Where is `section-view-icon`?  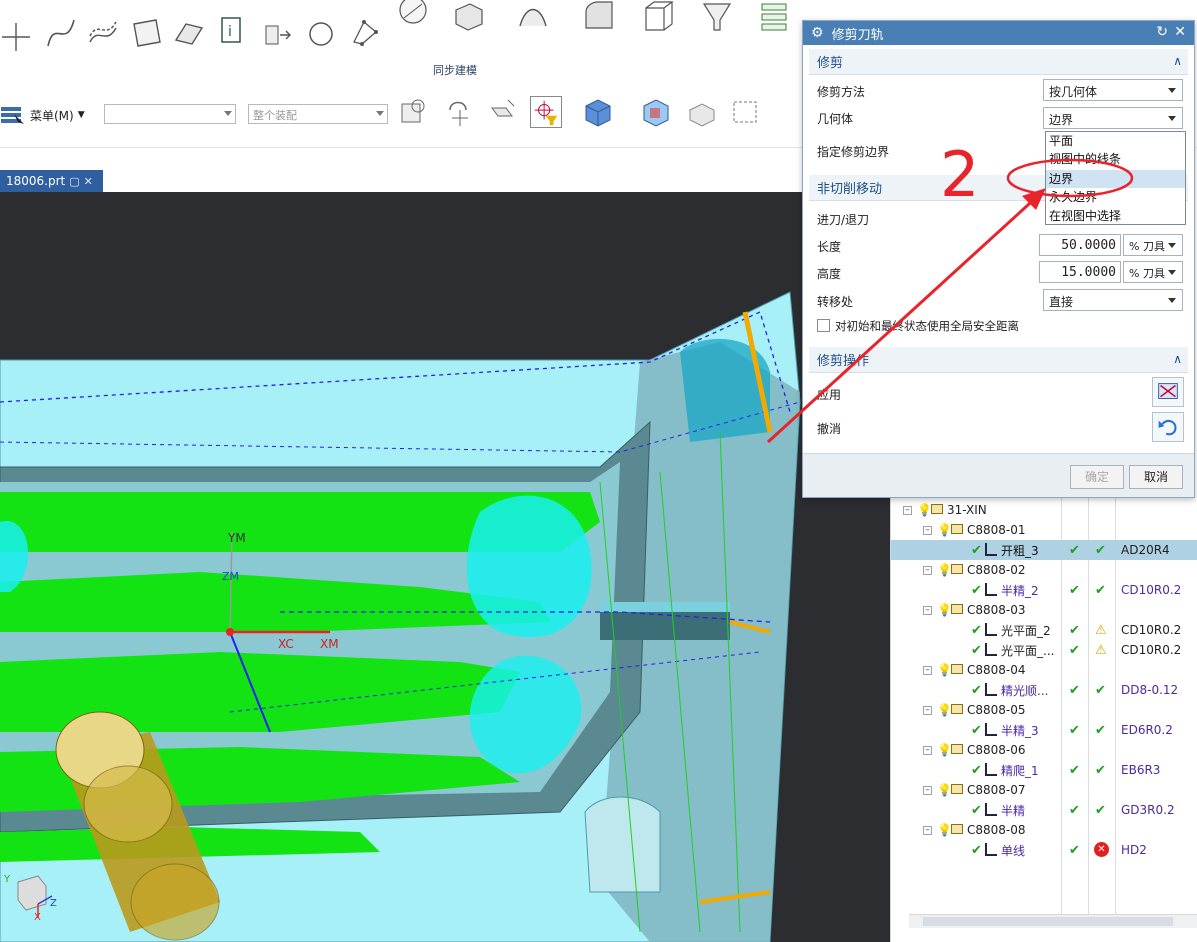
section-view-icon is located at coordinates (656, 112).